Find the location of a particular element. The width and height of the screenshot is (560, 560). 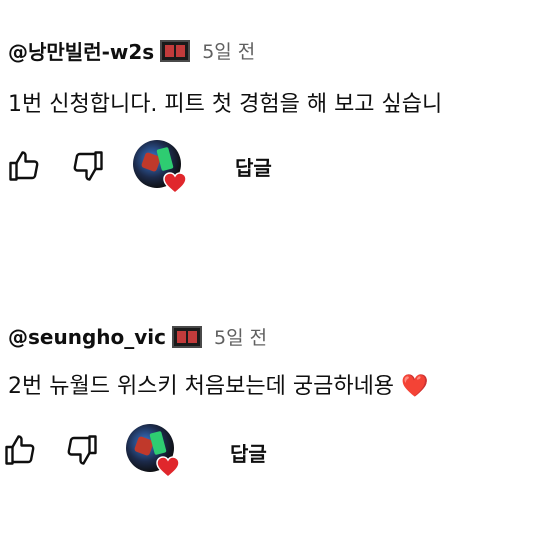

comment-author: @seungho_vic is located at coordinates (87, 337).